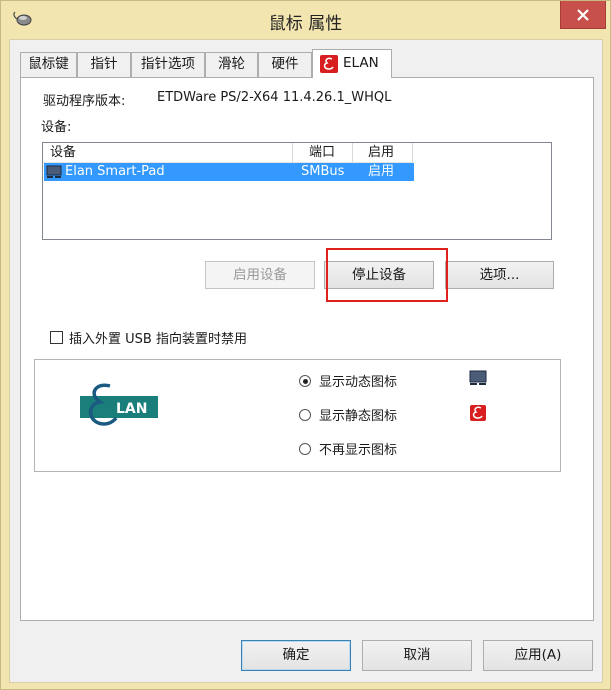  I want to click on tab-label: 指针, so click(104, 64).